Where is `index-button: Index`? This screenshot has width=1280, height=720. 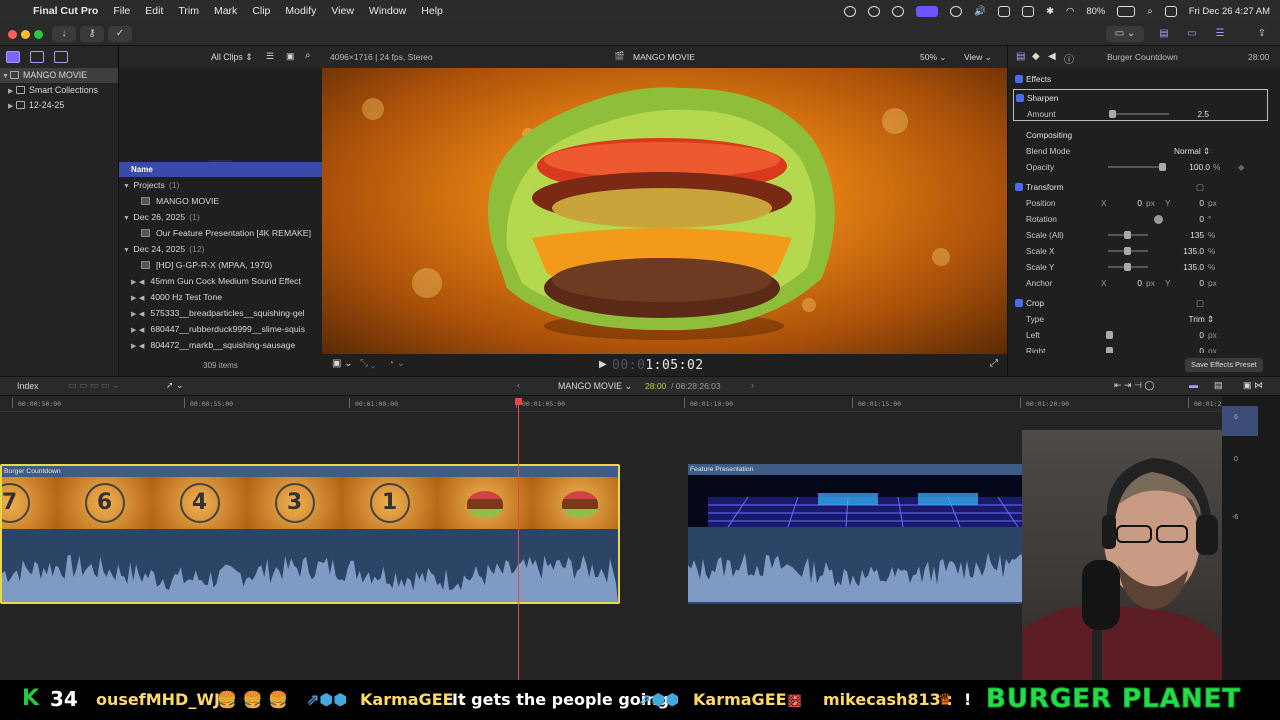
index-button: Index is located at coordinates (28, 386).